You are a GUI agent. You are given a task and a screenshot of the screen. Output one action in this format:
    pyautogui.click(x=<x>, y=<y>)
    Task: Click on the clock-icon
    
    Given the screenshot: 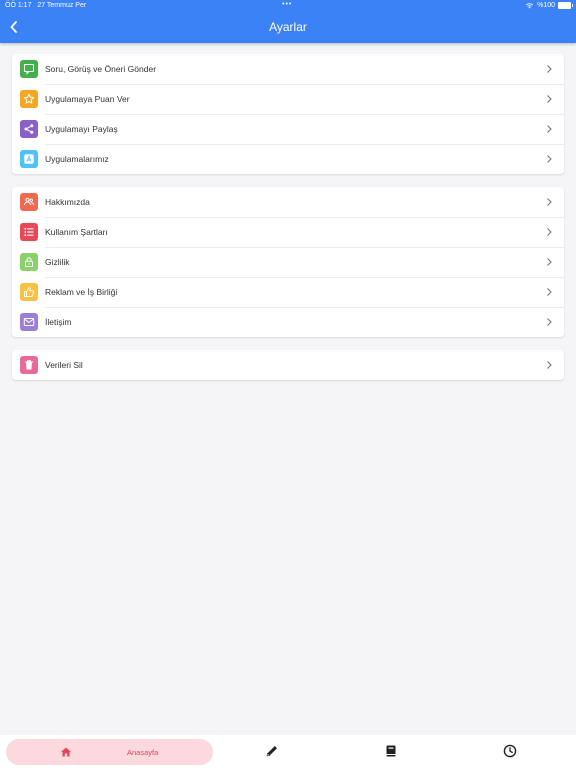 What is the action you would take?
    pyautogui.click(x=510, y=751)
    